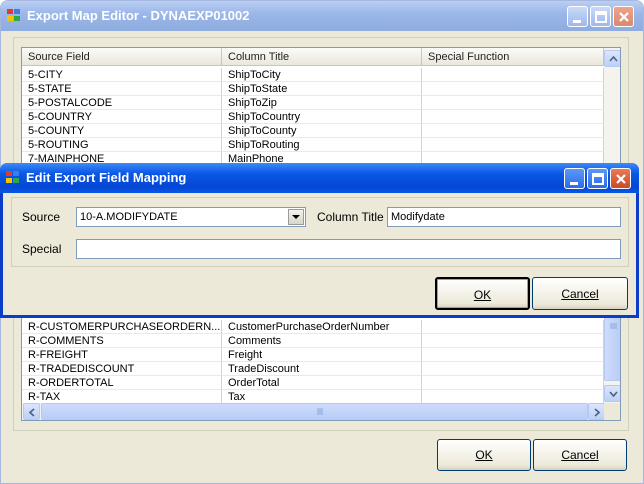 The height and width of the screenshot is (484, 644). What do you see at coordinates (42, 249) in the screenshot?
I see `special-label: Special` at bounding box center [42, 249].